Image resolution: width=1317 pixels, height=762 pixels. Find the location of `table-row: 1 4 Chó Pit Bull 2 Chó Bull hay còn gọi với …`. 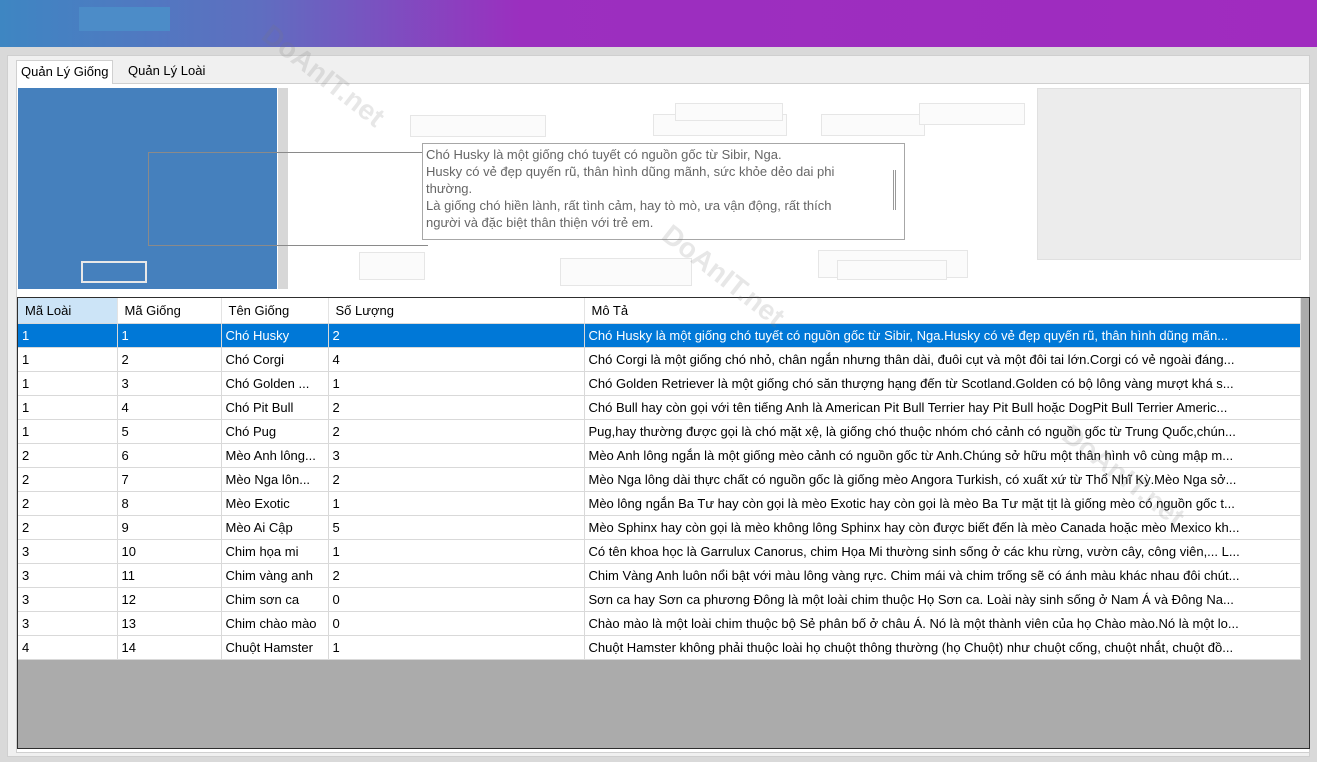

table-row: 1 4 Chó Pit Bull 2 Chó Bull hay còn gọi với … is located at coordinates (659, 407).